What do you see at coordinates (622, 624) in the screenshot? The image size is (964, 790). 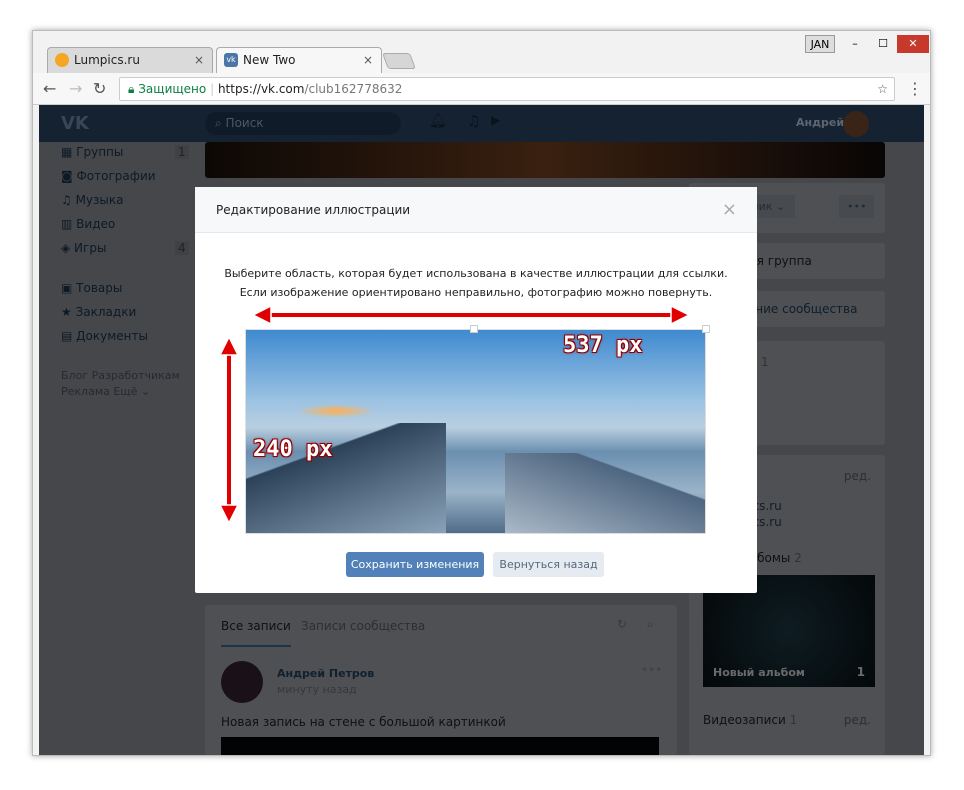 I see `refresh-icon: ↻` at bounding box center [622, 624].